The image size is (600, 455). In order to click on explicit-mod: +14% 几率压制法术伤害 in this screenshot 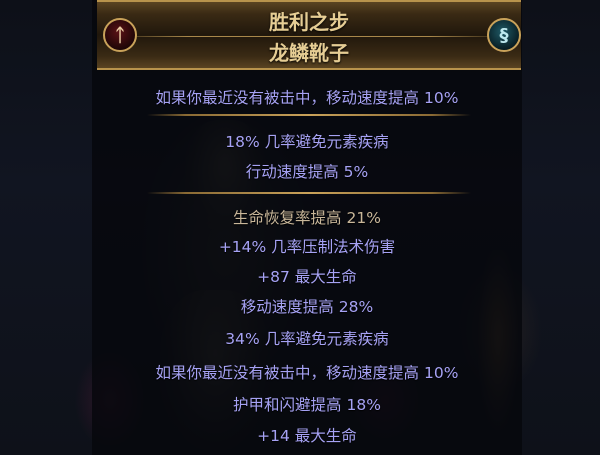, I will do `click(307, 246)`.